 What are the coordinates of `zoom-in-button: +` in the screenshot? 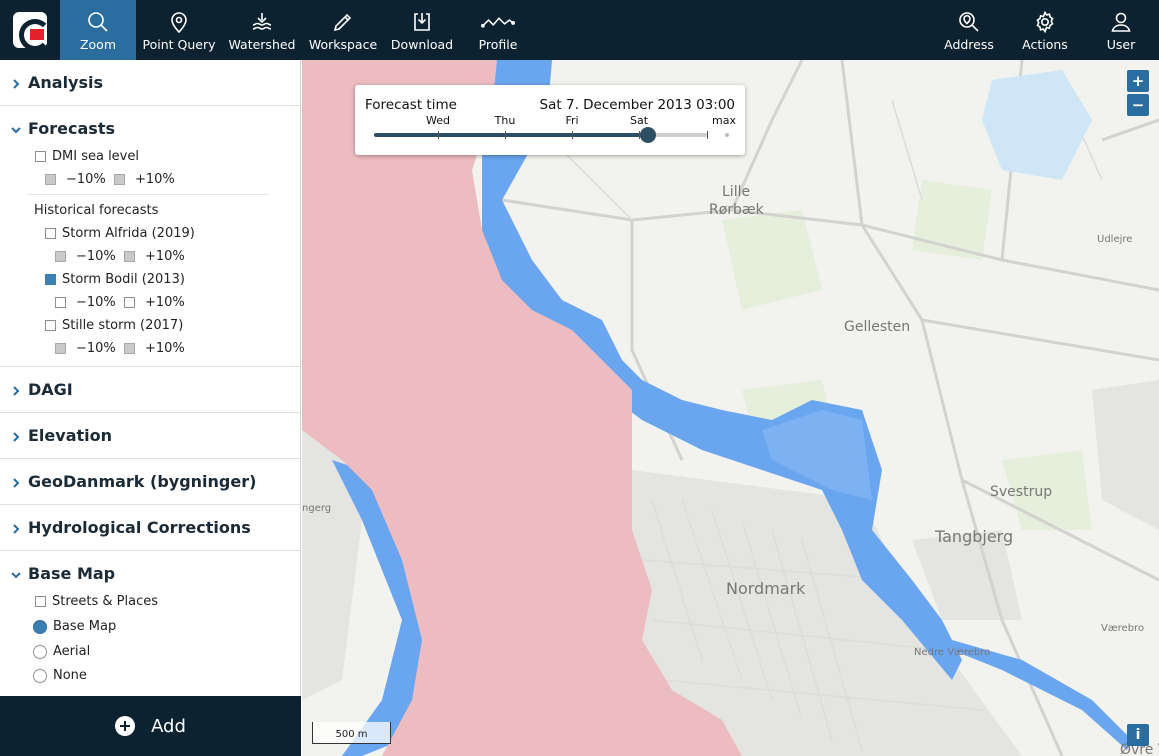 It's located at (1138, 81).